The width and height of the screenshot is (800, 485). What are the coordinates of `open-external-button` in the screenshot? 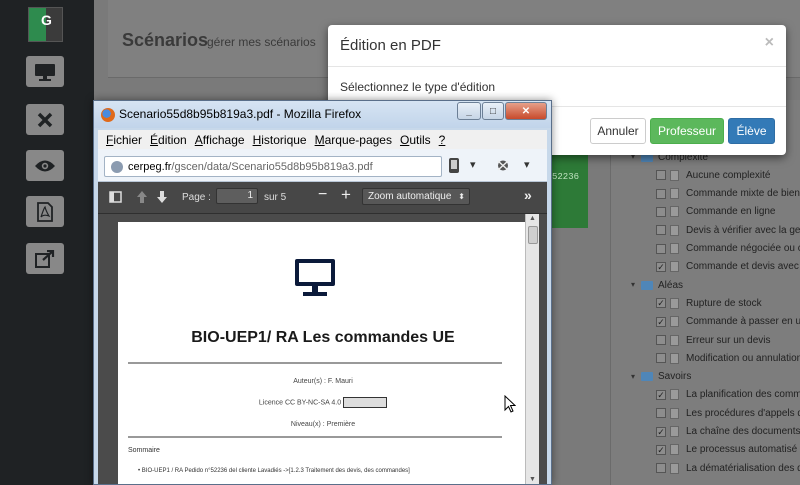 It's located at (45, 258).